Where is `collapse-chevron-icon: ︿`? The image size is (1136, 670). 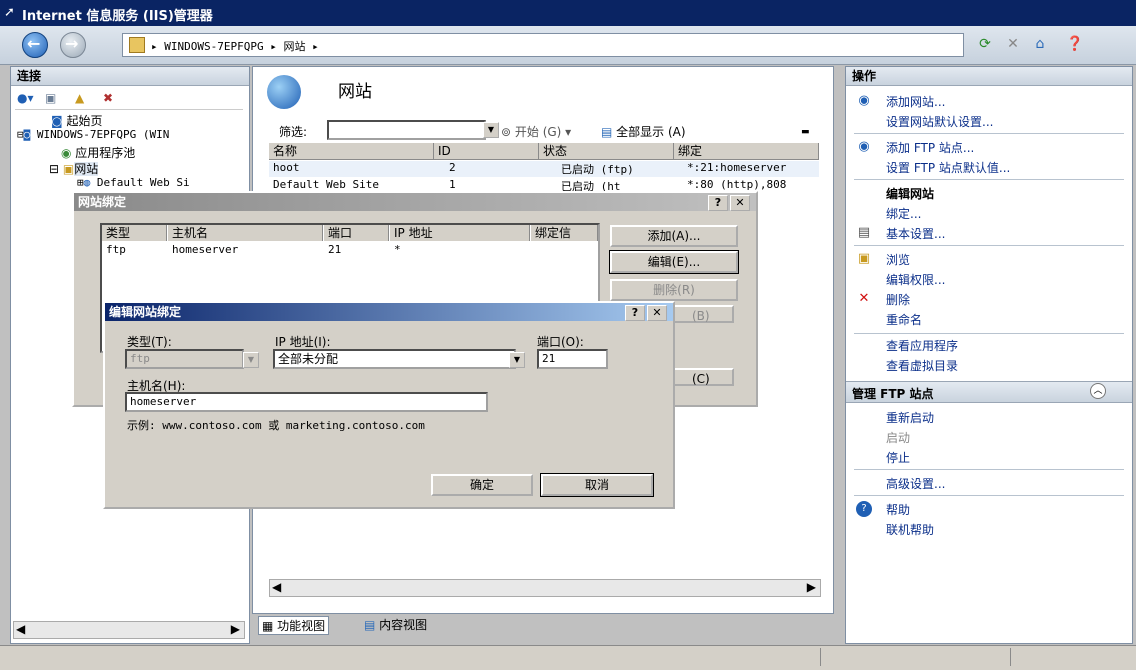 collapse-chevron-icon: ︿ is located at coordinates (1098, 391).